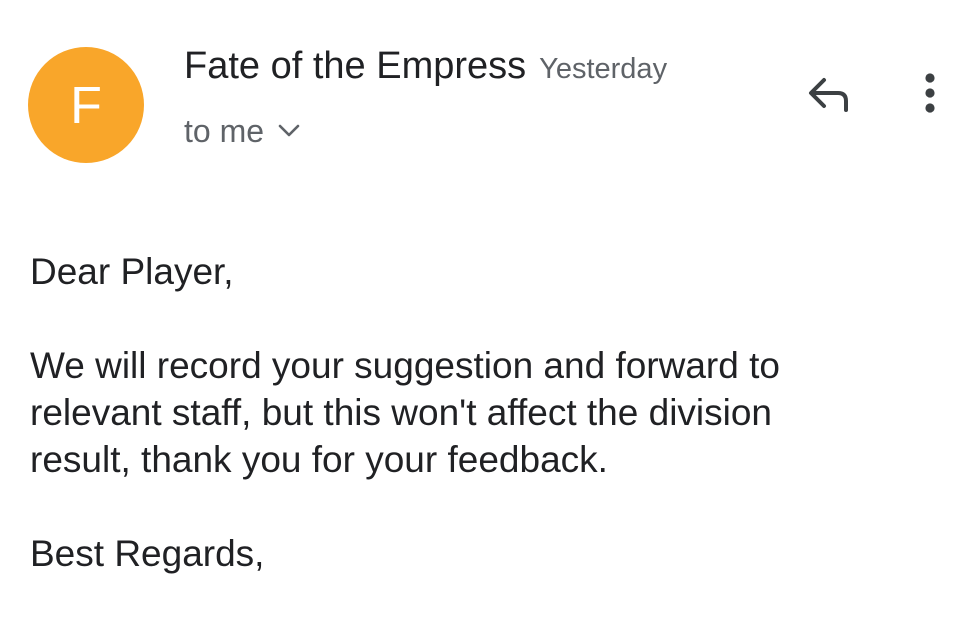 Image resolution: width=980 pixels, height=641 pixels. I want to click on sender-avatar: F, so click(86, 105).